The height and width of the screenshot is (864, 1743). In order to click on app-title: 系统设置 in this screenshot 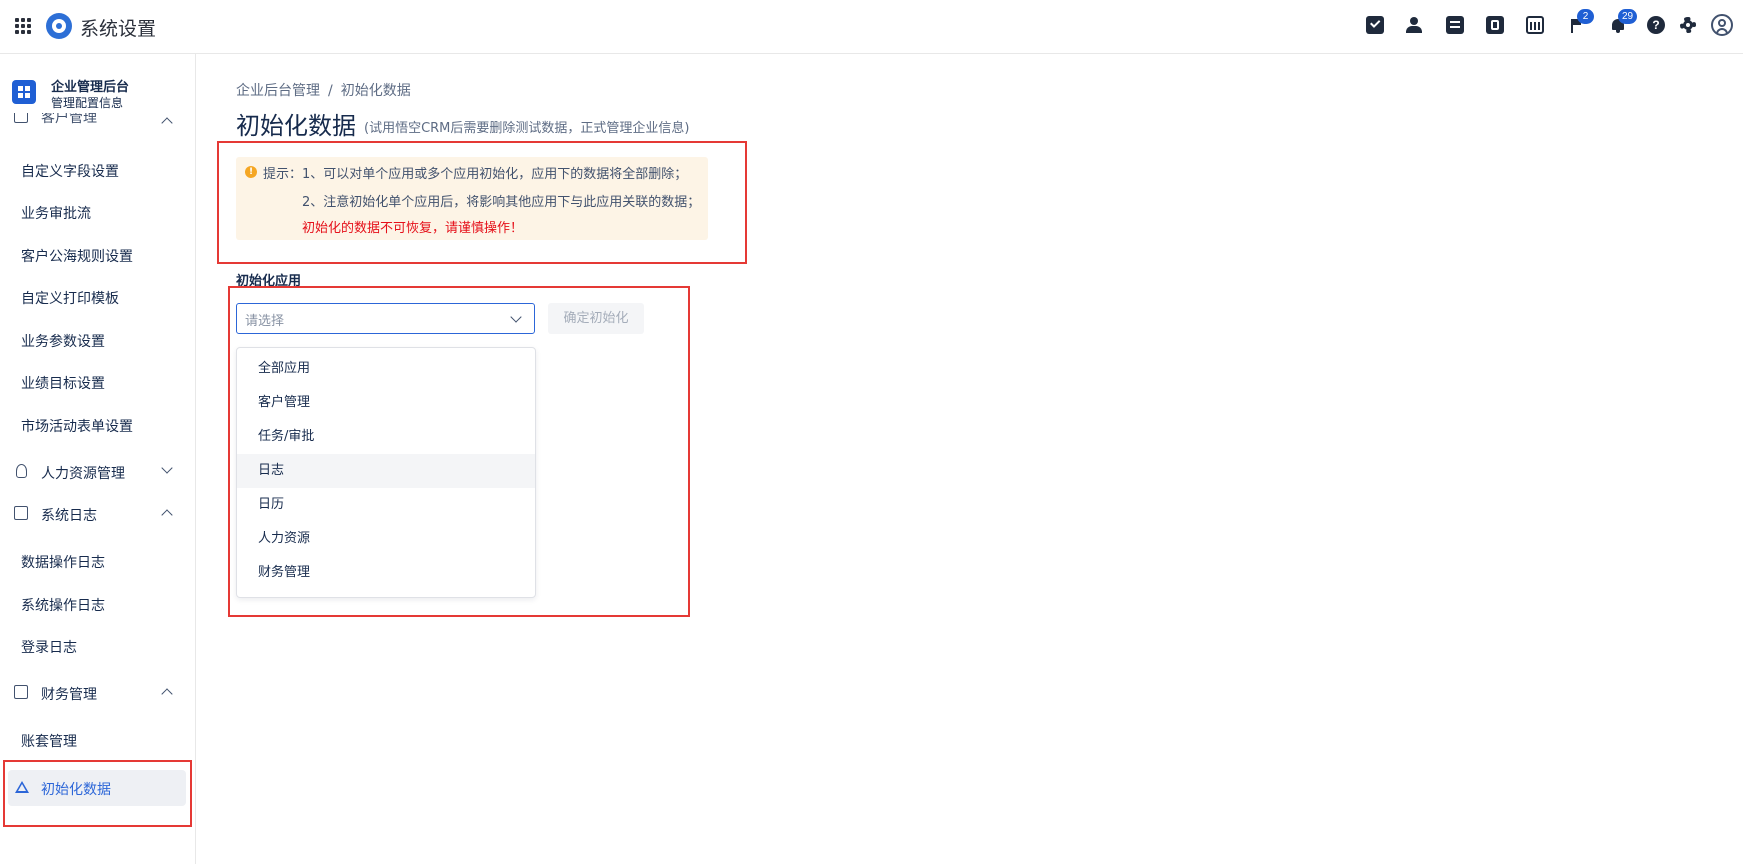, I will do `click(118, 29)`.